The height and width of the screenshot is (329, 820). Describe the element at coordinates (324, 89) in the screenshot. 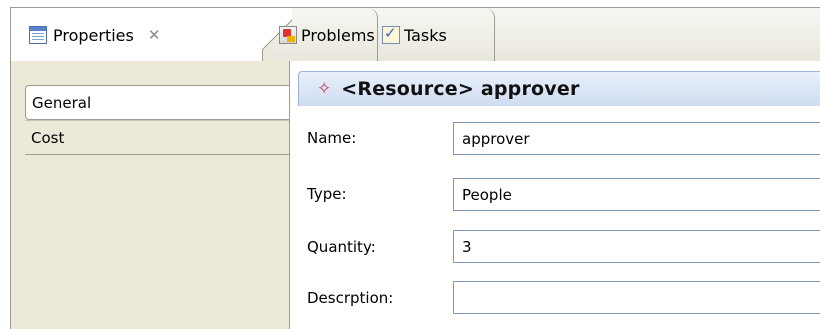

I see `diamond-icon: ✧` at that location.